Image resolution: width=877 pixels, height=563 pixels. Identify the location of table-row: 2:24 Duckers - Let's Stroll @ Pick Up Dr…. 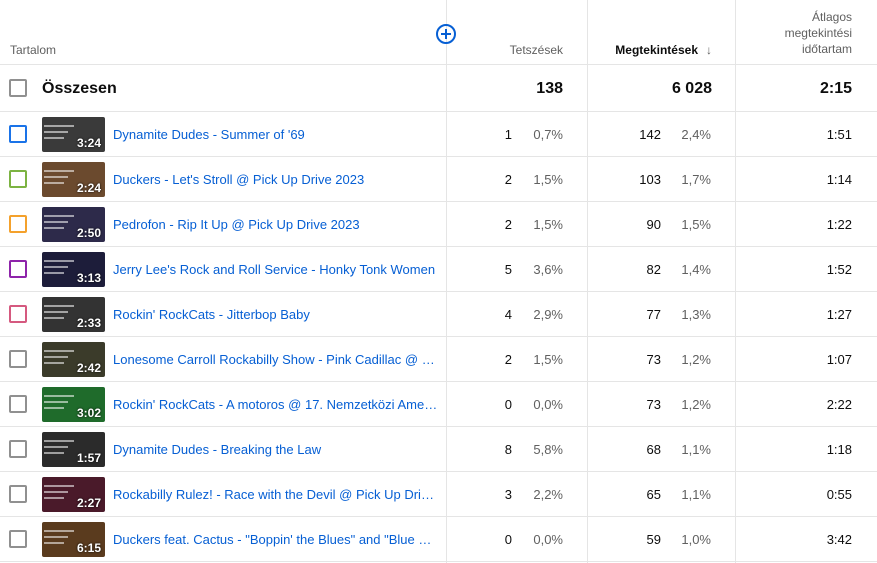
(438, 179).